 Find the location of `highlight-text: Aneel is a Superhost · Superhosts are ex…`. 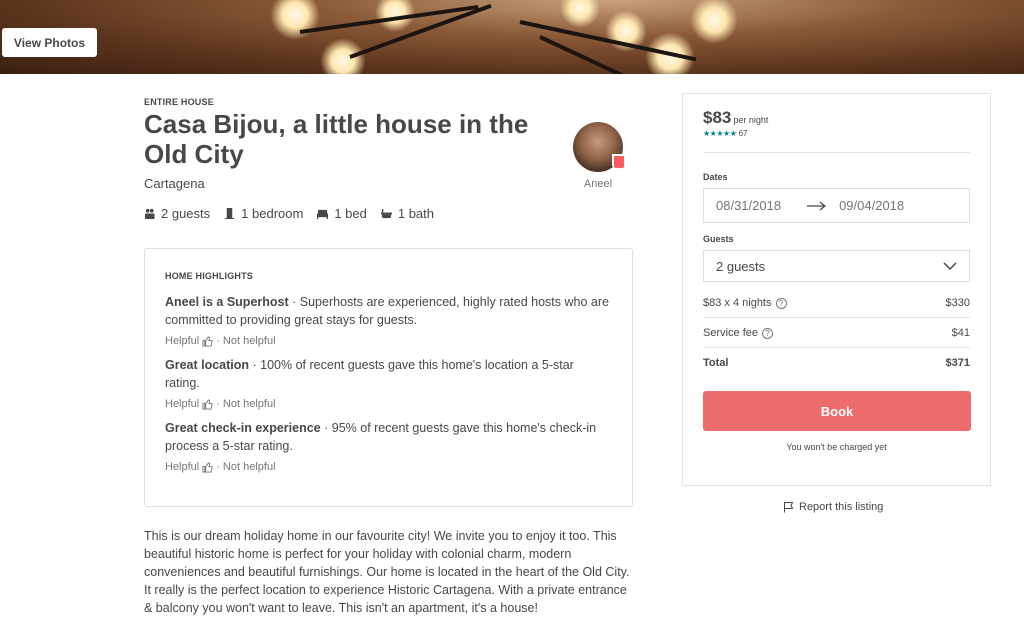

highlight-text: Aneel is a Superhost · Superhosts are ex… is located at coordinates (388, 311).